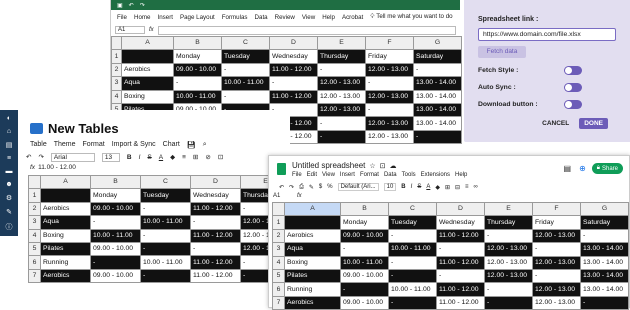  Describe the element at coordinates (195, 157) in the screenshot. I see `merge-icon: ⊞` at that location.